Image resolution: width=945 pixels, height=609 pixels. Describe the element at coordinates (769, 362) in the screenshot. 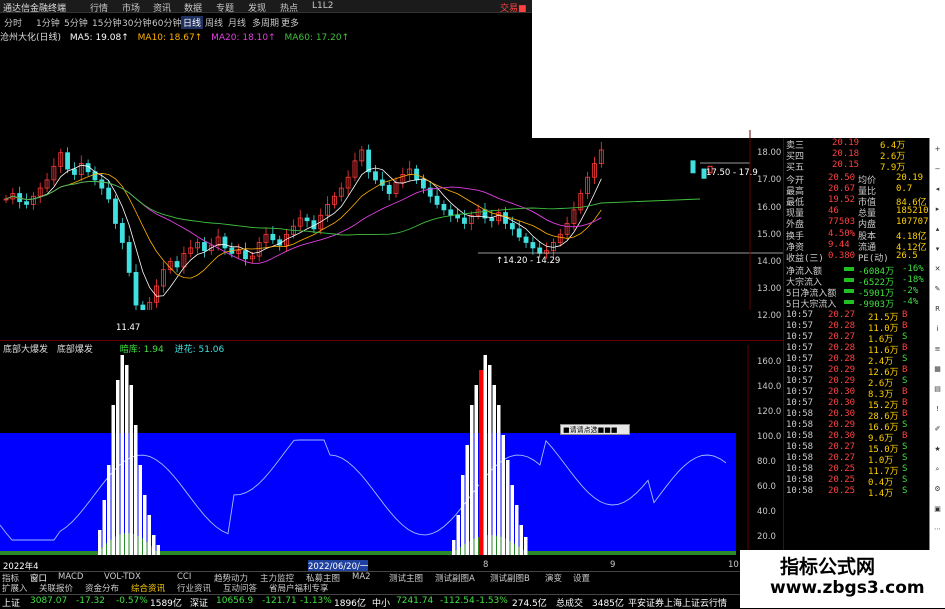

I see `ind-tick: 160.0` at that location.